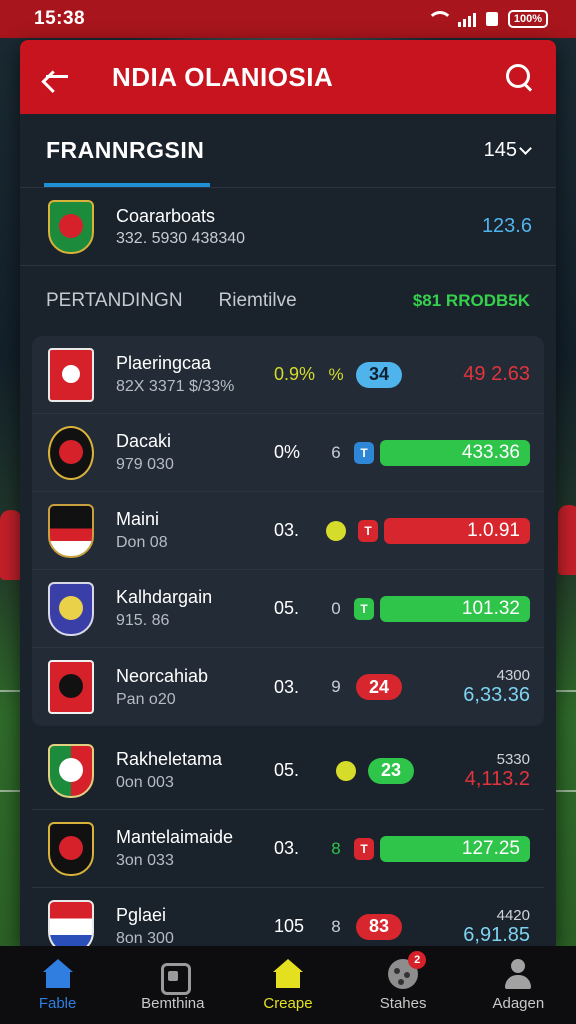  What do you see at coordinates (513, 675) in the screenshot?
I see `row-top-value: 4300` at bounding box center [513, 675].